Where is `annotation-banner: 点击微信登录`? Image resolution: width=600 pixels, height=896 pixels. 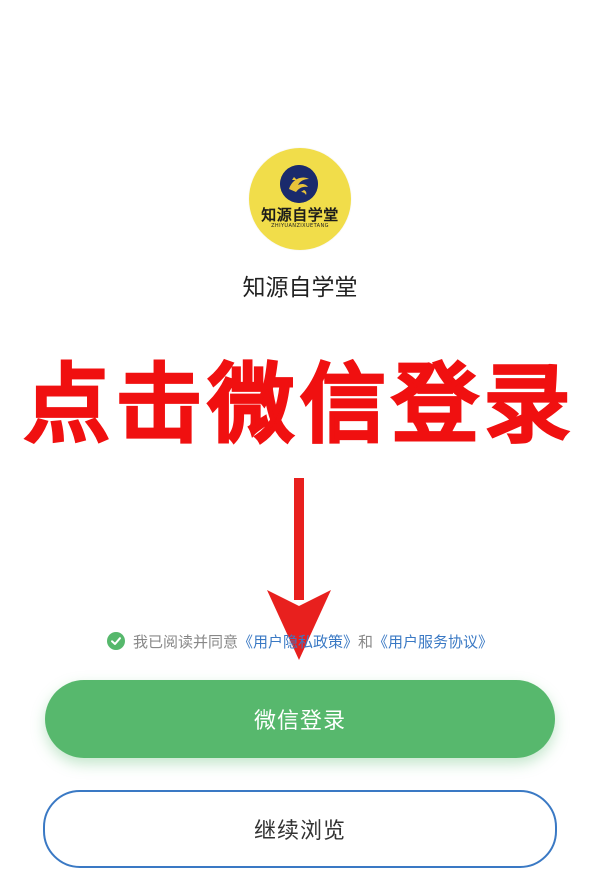
annotation-banner: 点击微信登录 is located at coordinates (299, 404).